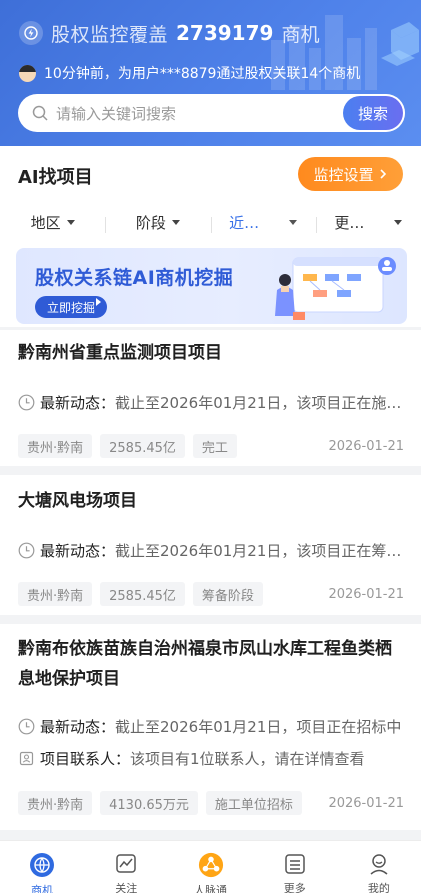  What do you see at coordinates (55, 177) in the screenshot?
I see `section-title: AI找项目` at bounding box center [55, 177].